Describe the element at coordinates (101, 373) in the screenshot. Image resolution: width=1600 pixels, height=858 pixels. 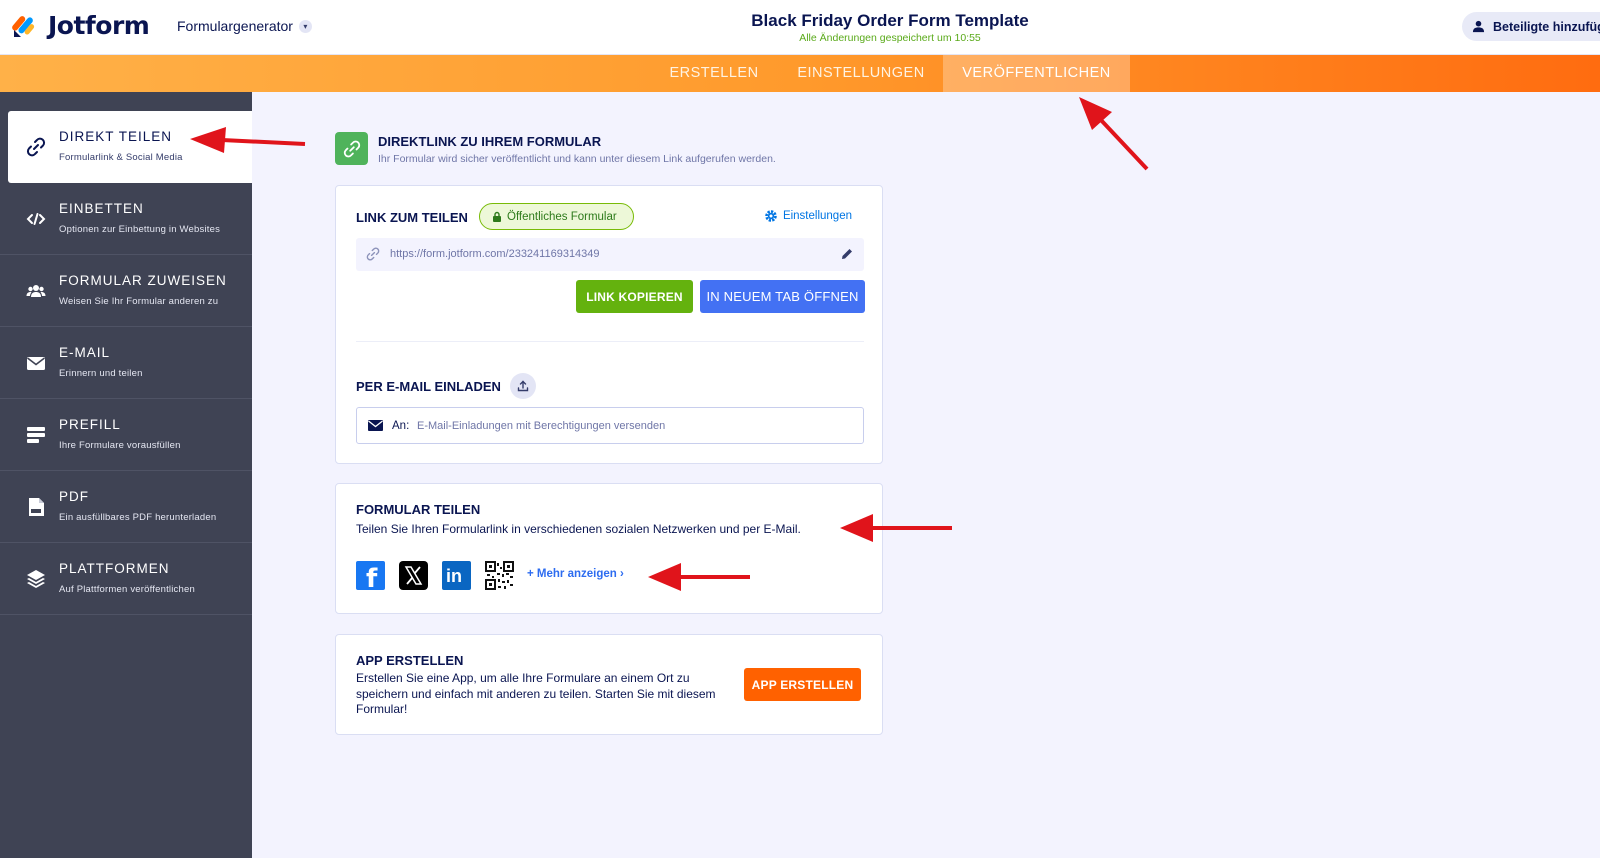
I see `sidebar-item-subtitle: Erinnern und teilen` at that location.